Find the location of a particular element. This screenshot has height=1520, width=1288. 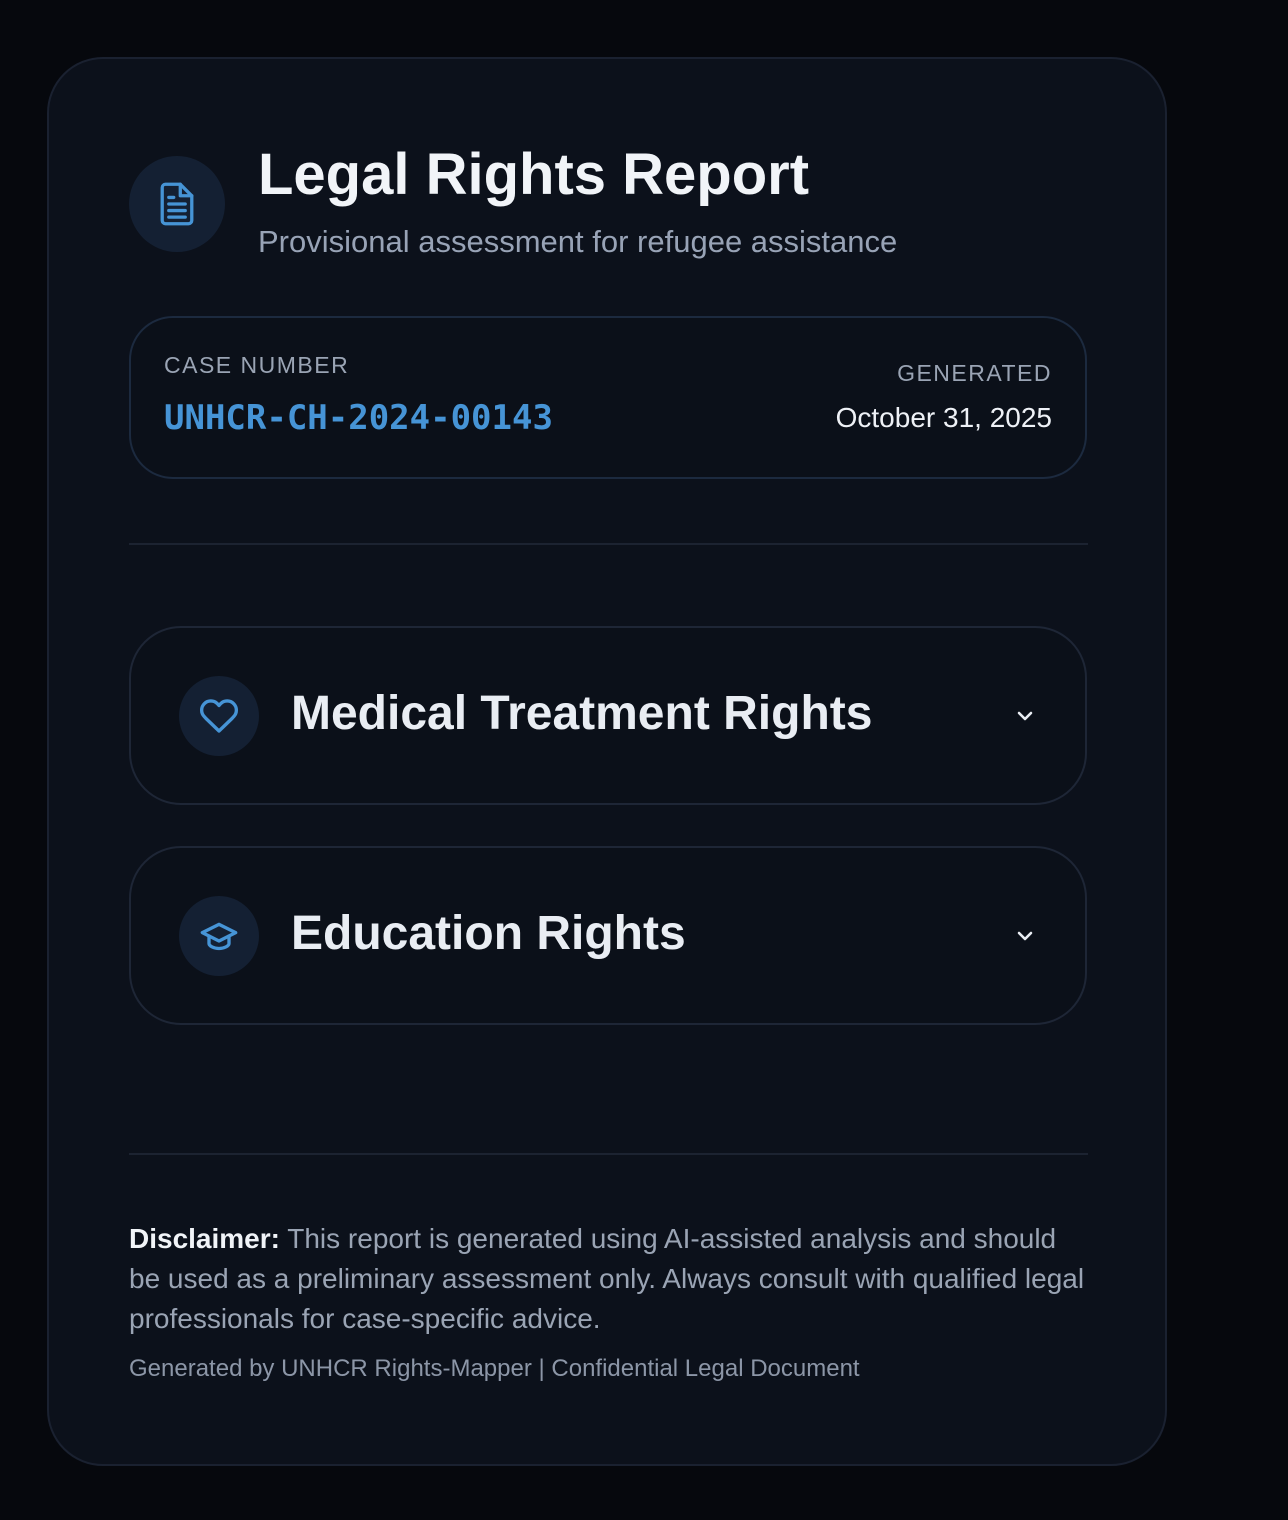

section-medical-treatment-rights: Medical Treatment Rights is located at coordinates (608, 715).